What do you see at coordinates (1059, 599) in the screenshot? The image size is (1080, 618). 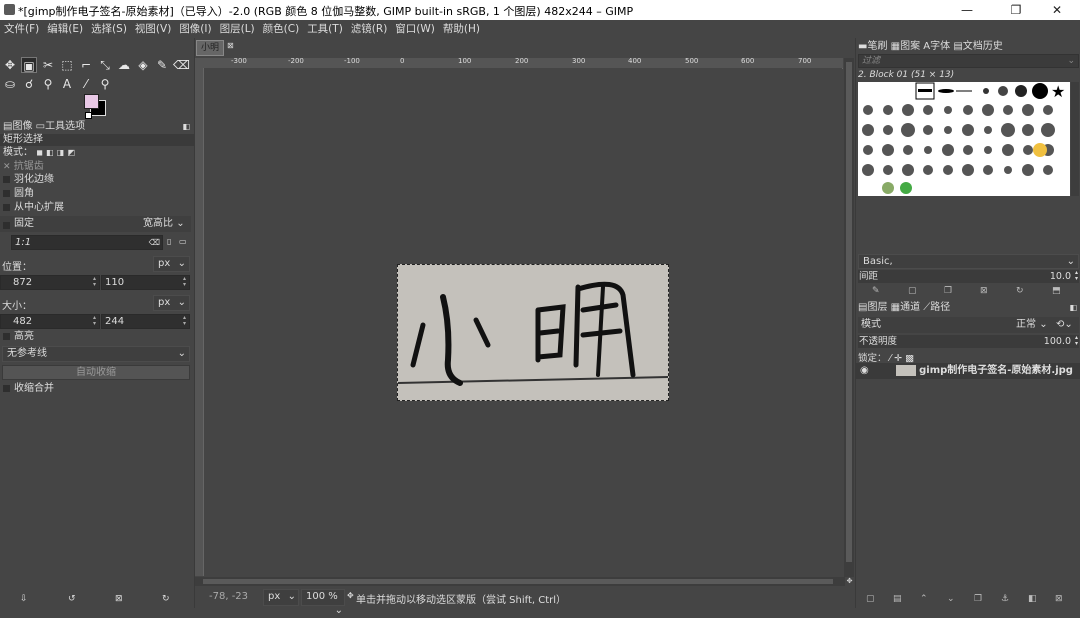 I see `delete-layer-icon: ⊠` at bounding box center [1059, 599].